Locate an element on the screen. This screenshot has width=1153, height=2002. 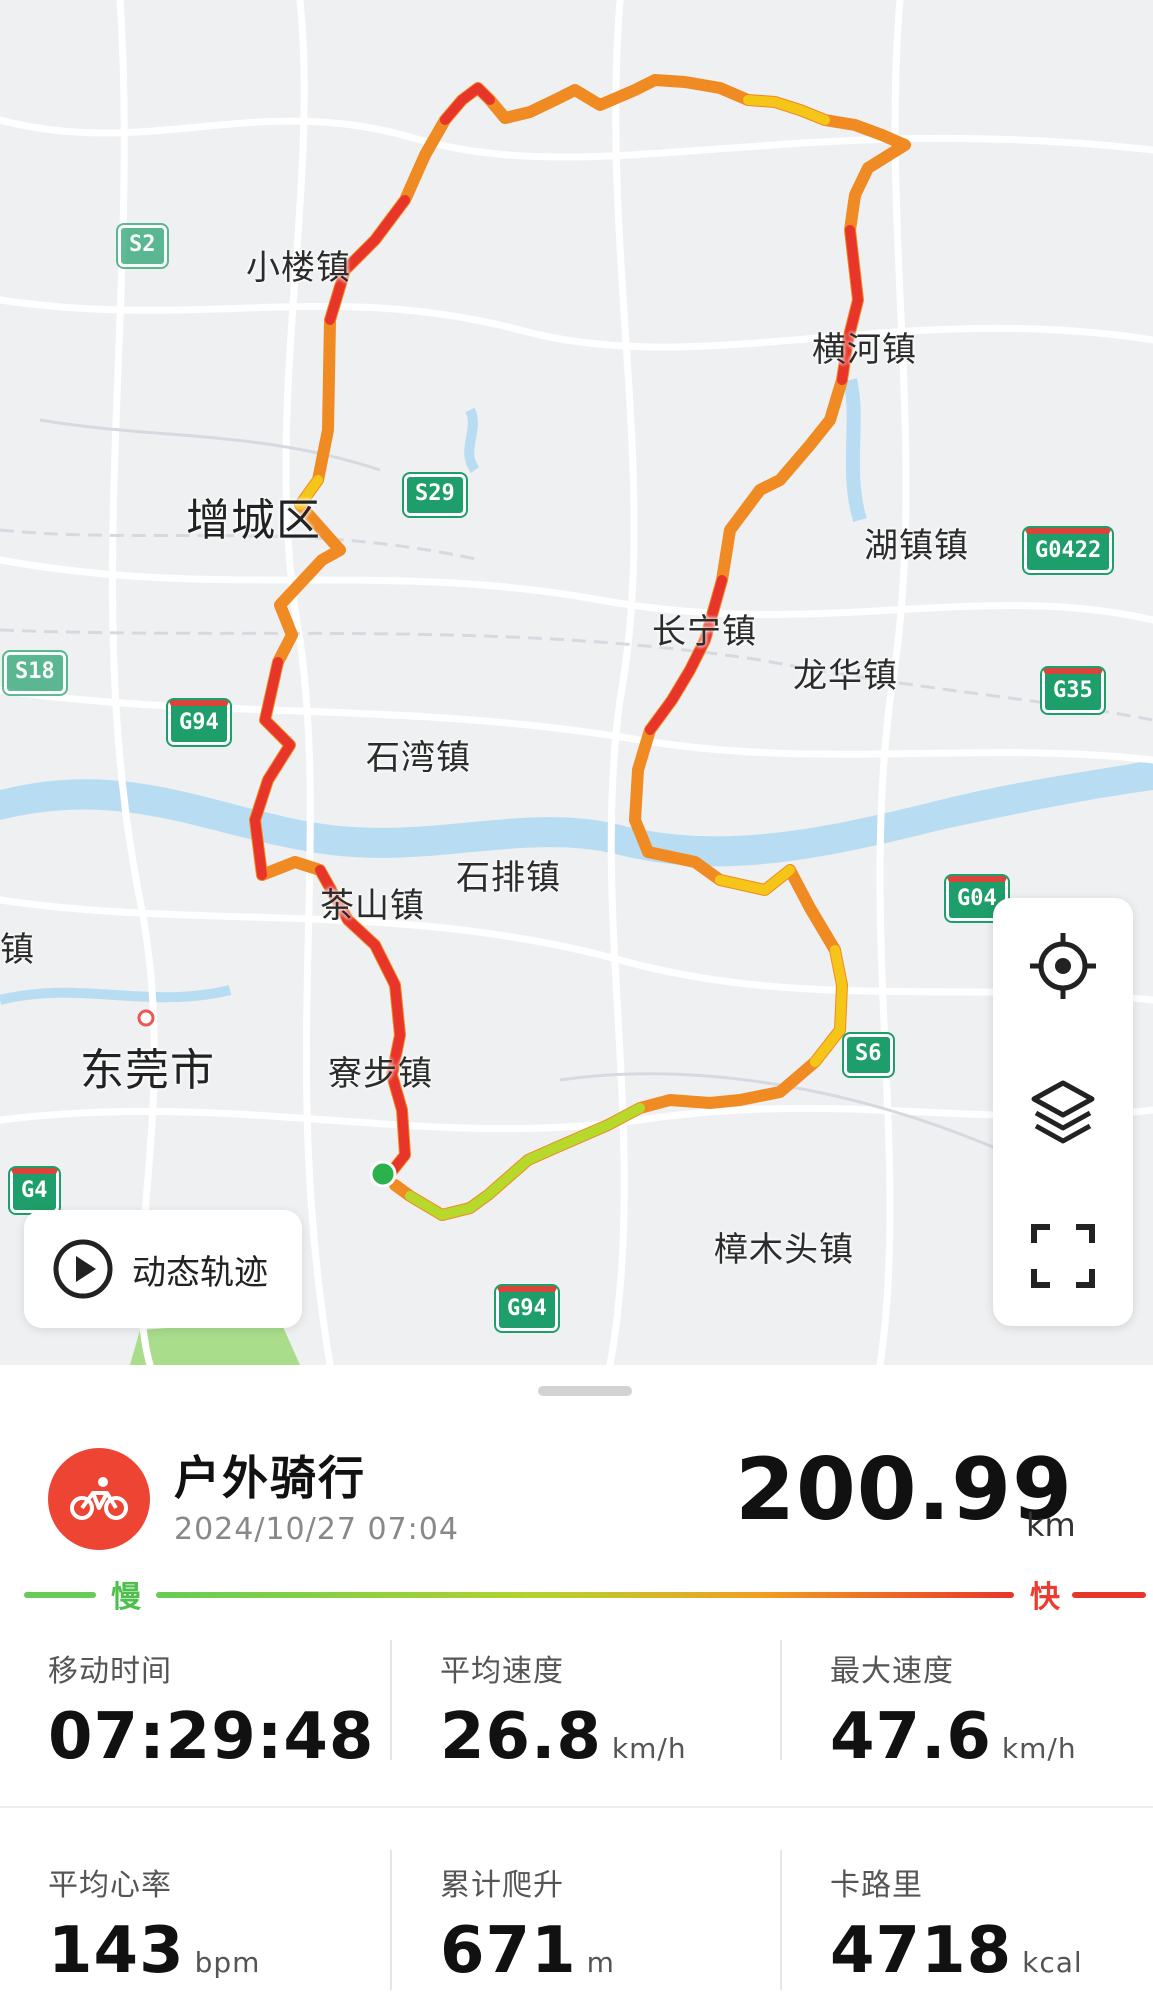
layers-icon is located at coordinates (1063, 1112).